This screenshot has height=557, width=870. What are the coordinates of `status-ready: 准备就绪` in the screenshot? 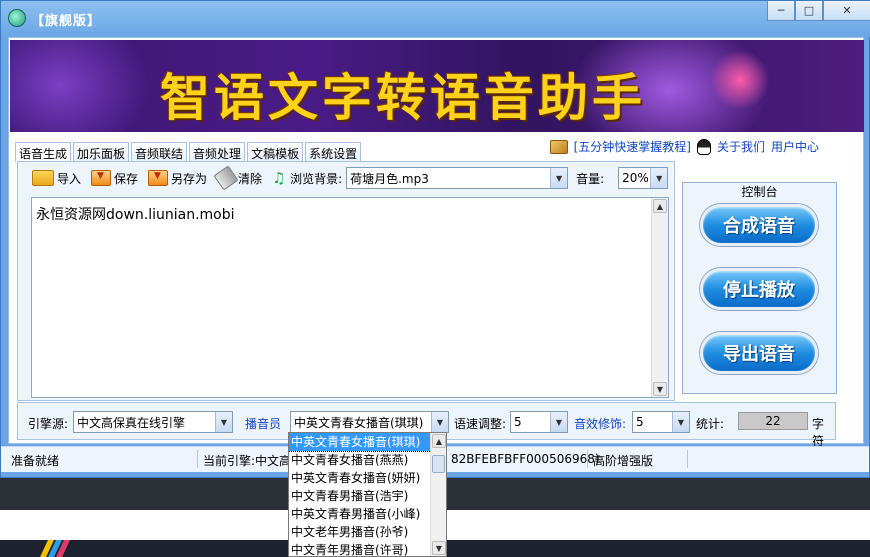 It's located at (35, 461).